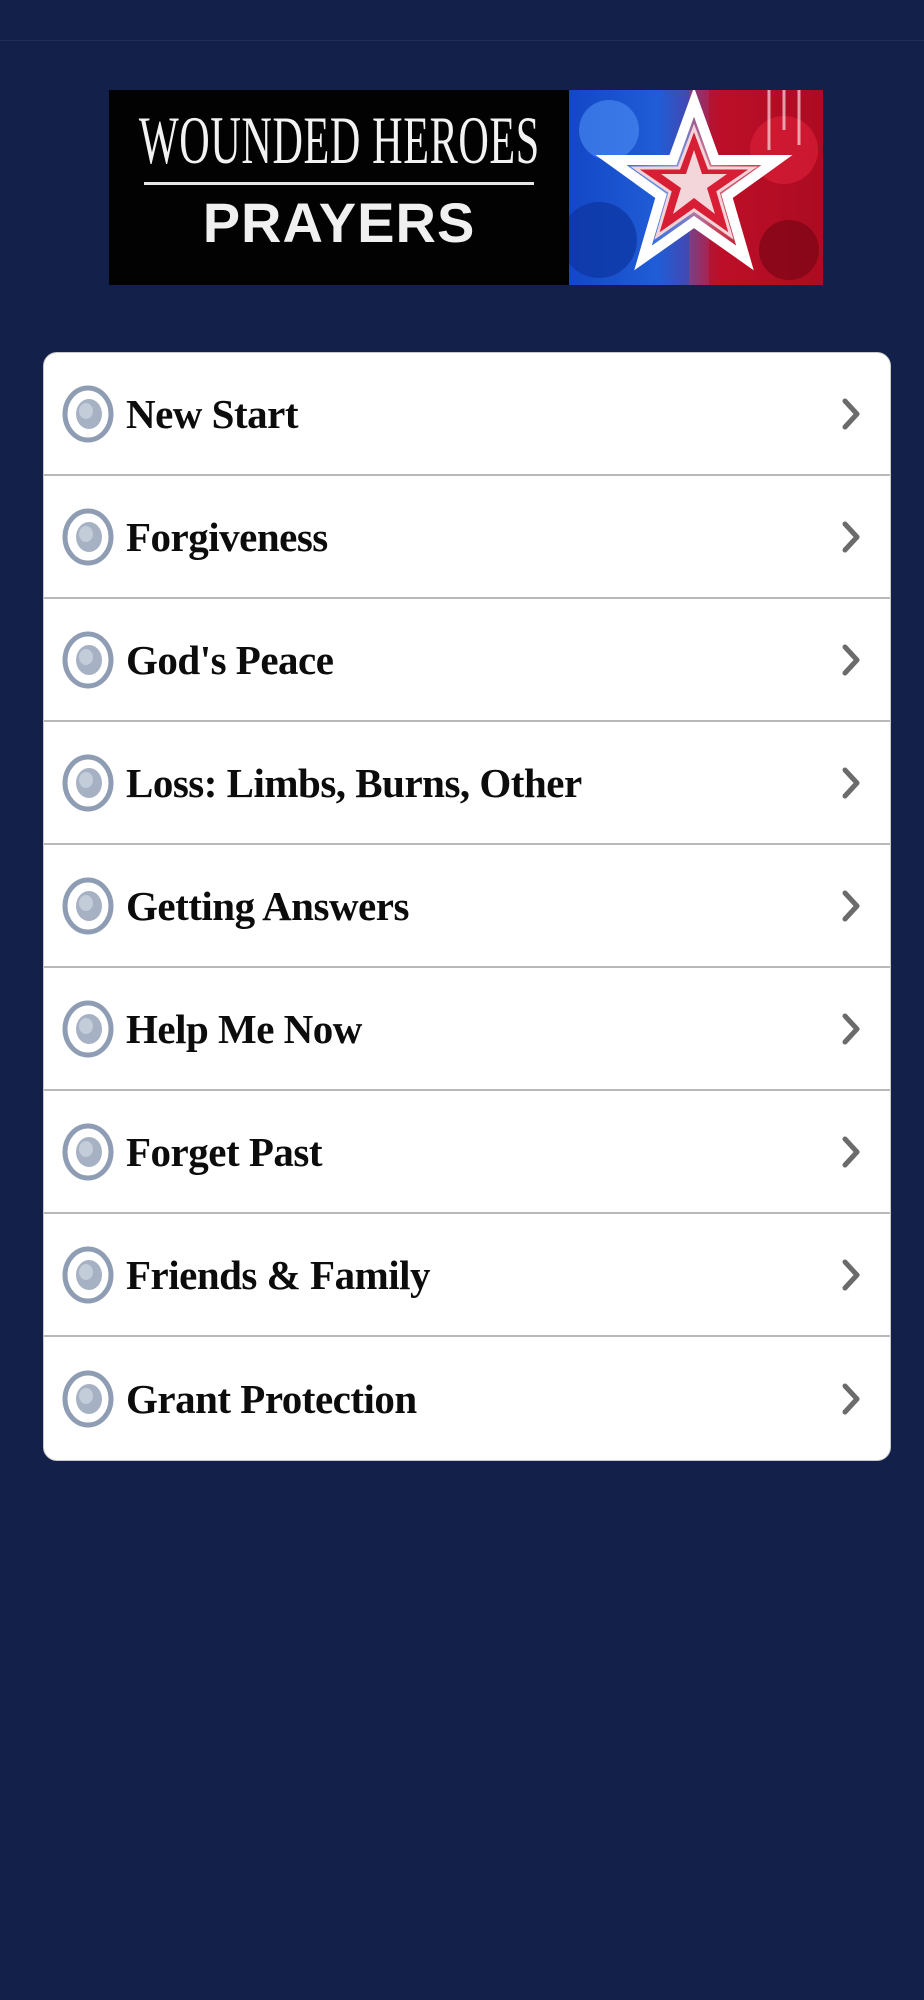 This screenshot has height=2000, width=924. What do you see at coordinates (339, 222) in the screenshot?
I see `banner-subtitle: PRAYERS` at bounding box center [339, 222].